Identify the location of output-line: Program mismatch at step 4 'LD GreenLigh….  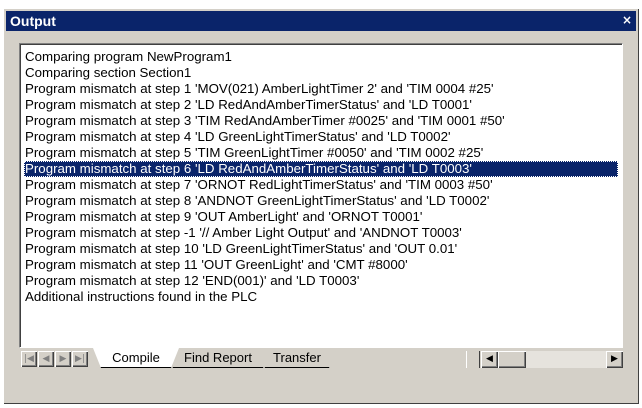
(321, 137).